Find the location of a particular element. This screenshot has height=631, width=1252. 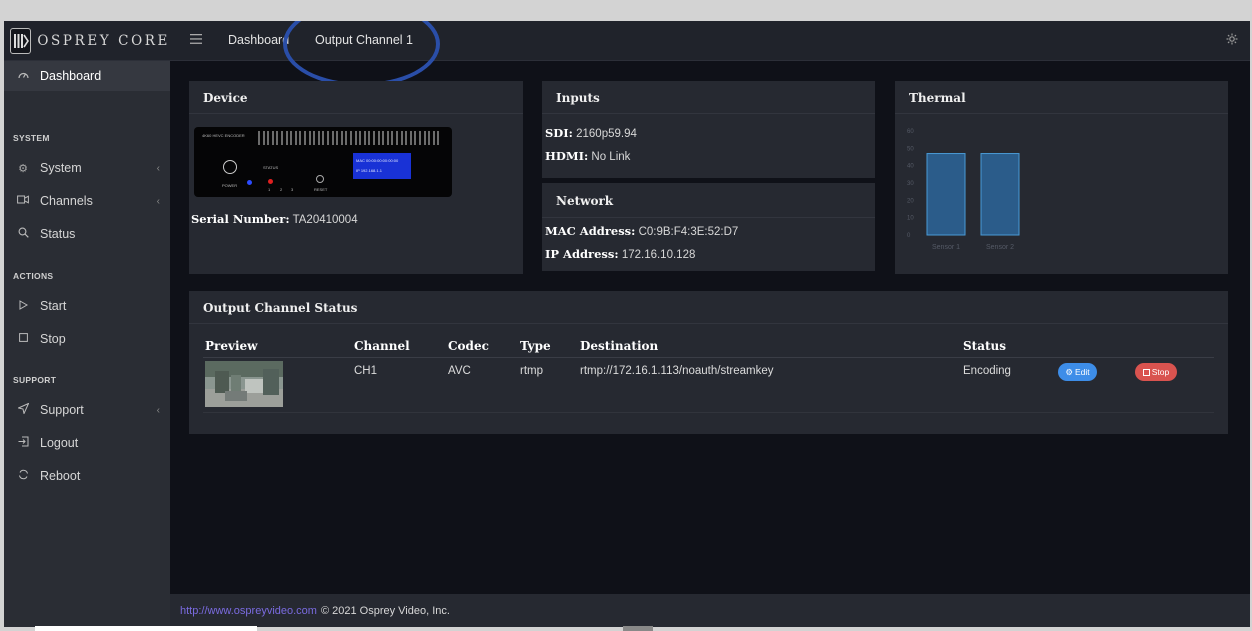

row-channel: CH1 is located at coordinates (366, 371).